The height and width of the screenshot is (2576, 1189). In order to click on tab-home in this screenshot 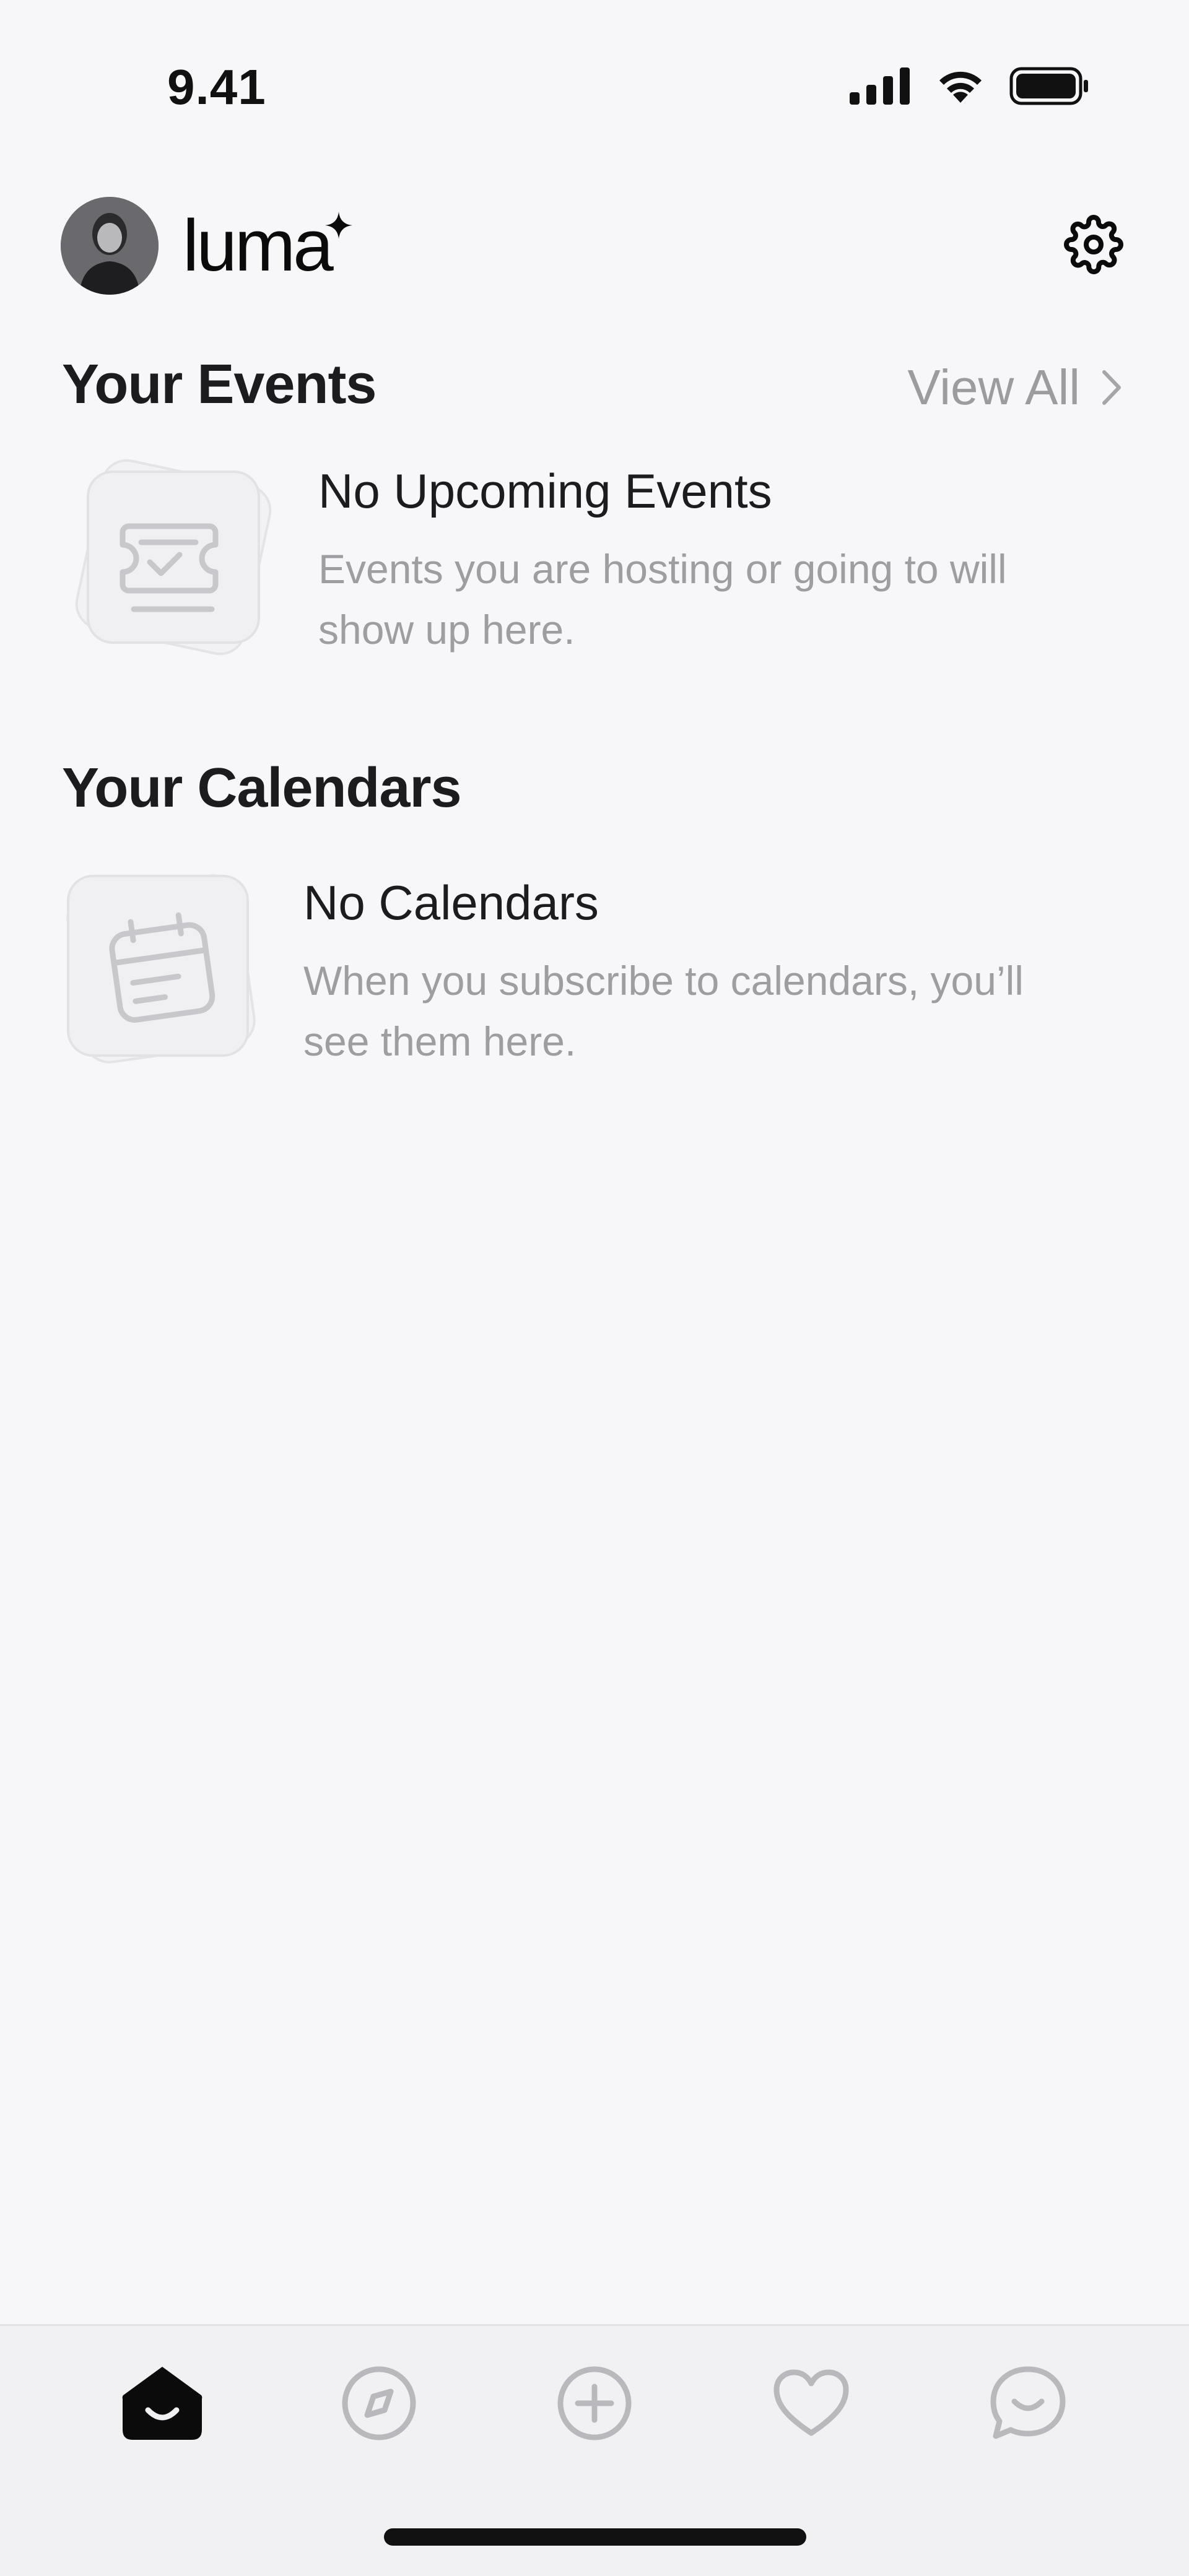, I will do `click(162, 2403)`.